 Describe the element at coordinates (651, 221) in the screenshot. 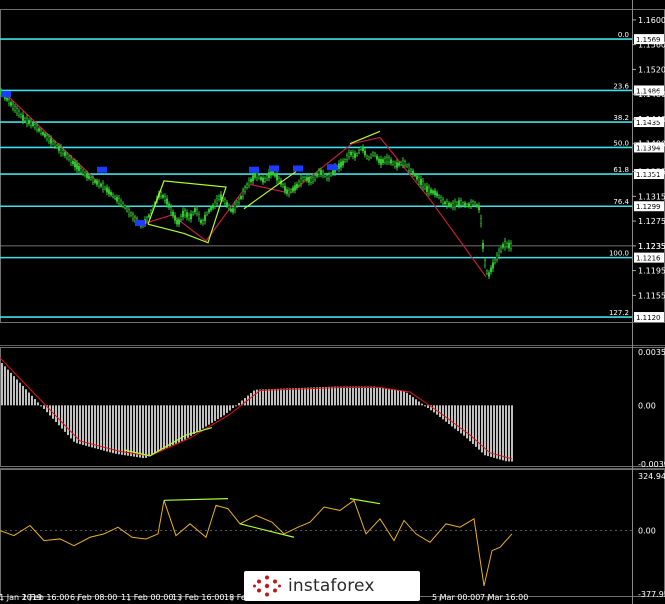

I see `price-tick-label: 1.1275` at that location.